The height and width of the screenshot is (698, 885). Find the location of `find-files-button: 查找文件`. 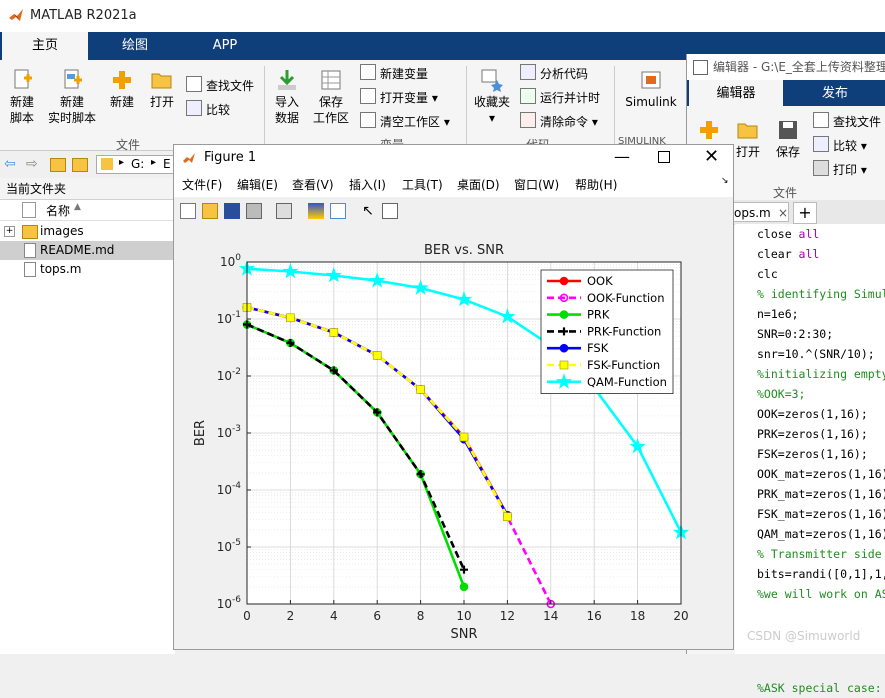

find-files-button: 查找文件 is located at coordinates (220, 86).